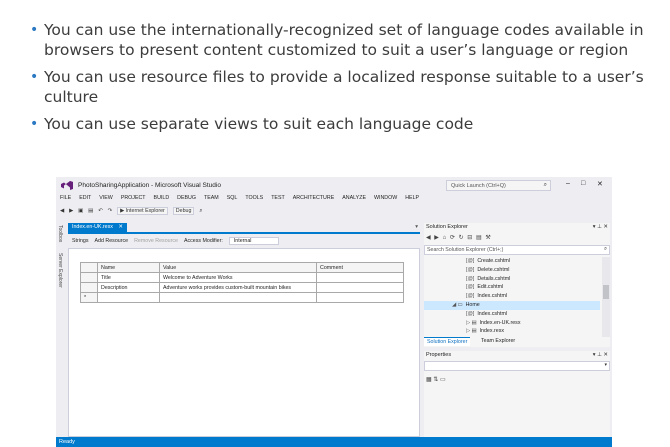 The width and height of the screenshot is (670, 447). What do you see at coordinates (479, 238) in the screenshot?
I see `show-all-files-icon: ▤` at bounding box center [479, 238].